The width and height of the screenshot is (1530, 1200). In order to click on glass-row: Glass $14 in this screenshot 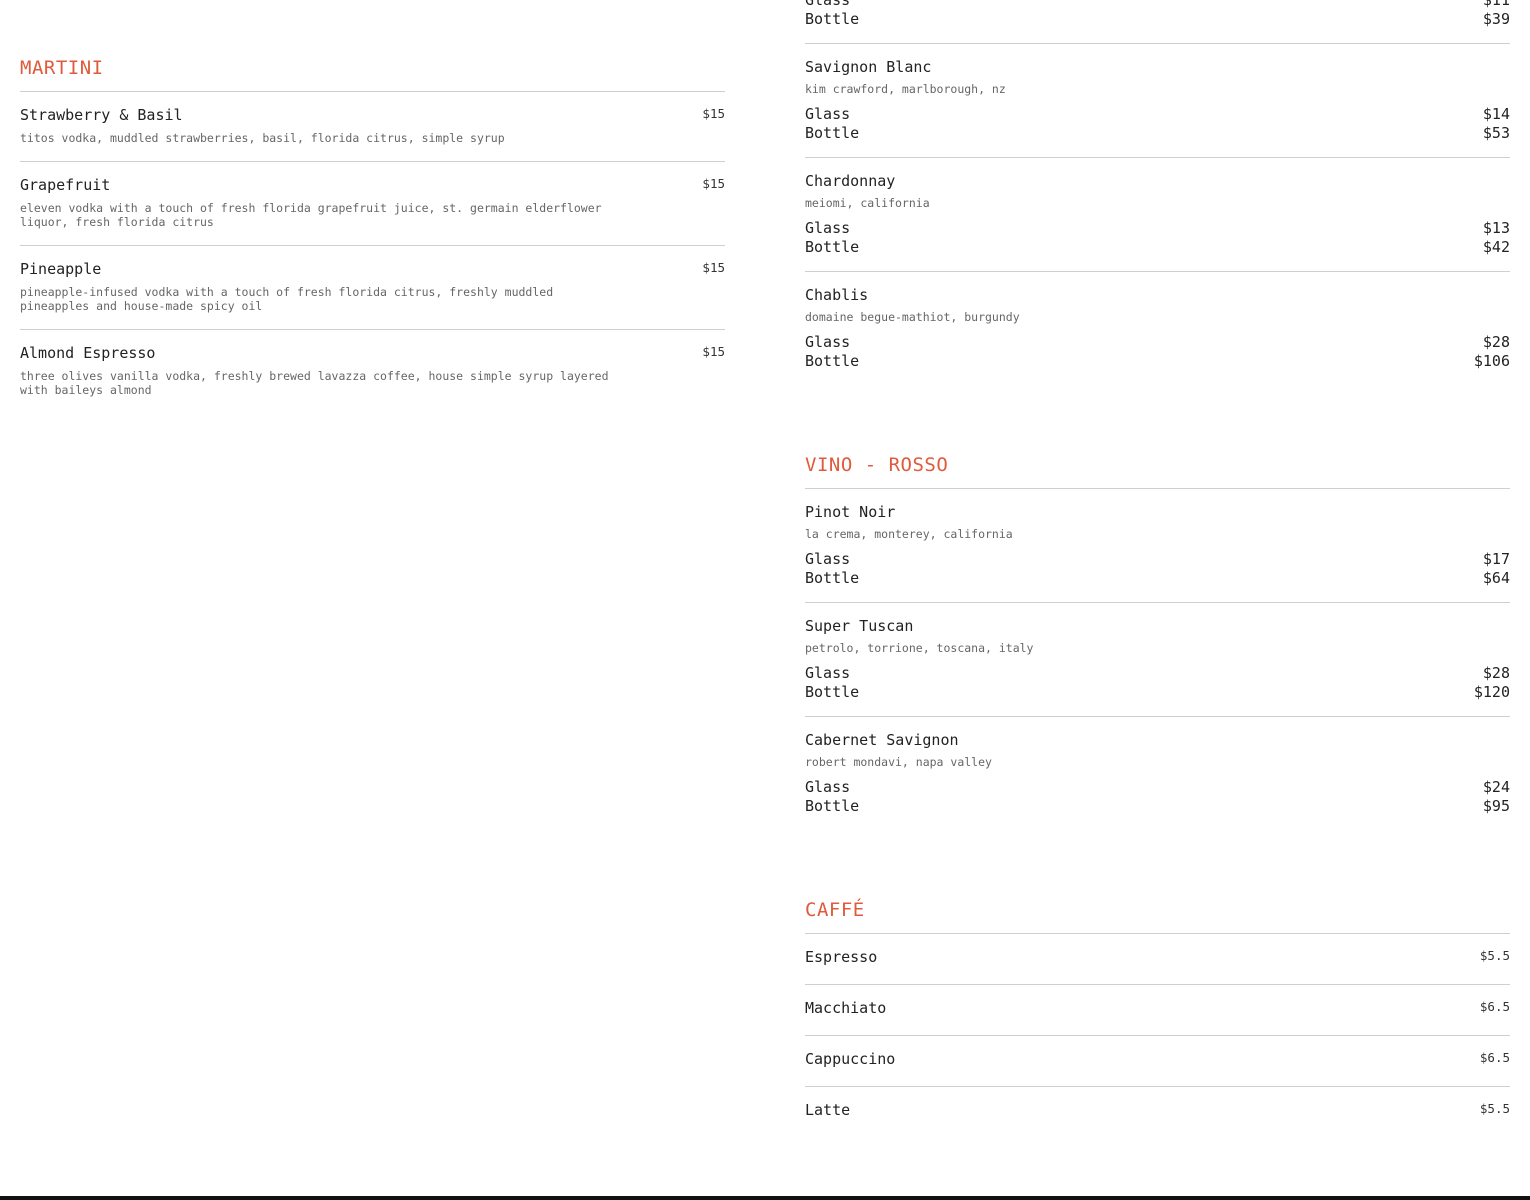, I will do `click(1157, 114)`.